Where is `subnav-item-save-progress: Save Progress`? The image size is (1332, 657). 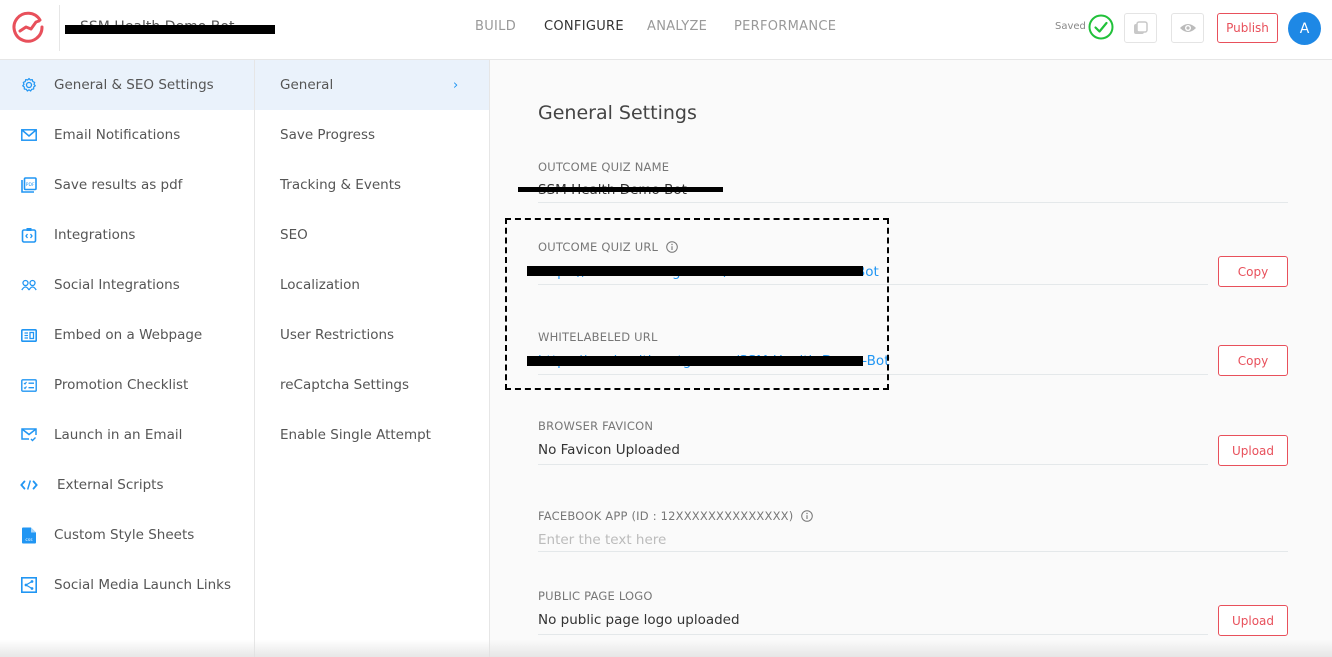 subnav-item-save-progress: Save Progress is located at coordinates (372, 135).